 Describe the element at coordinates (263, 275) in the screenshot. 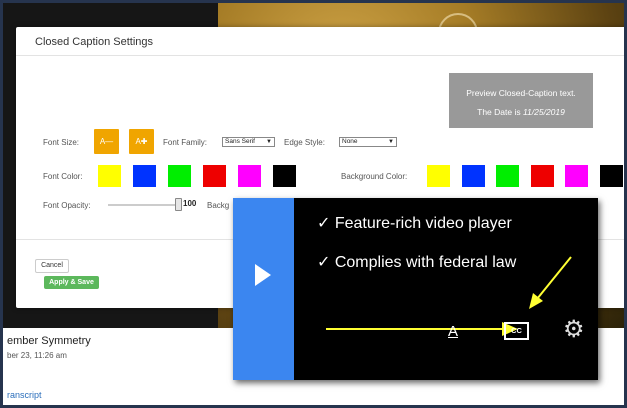

I see `play-icon` at that location.